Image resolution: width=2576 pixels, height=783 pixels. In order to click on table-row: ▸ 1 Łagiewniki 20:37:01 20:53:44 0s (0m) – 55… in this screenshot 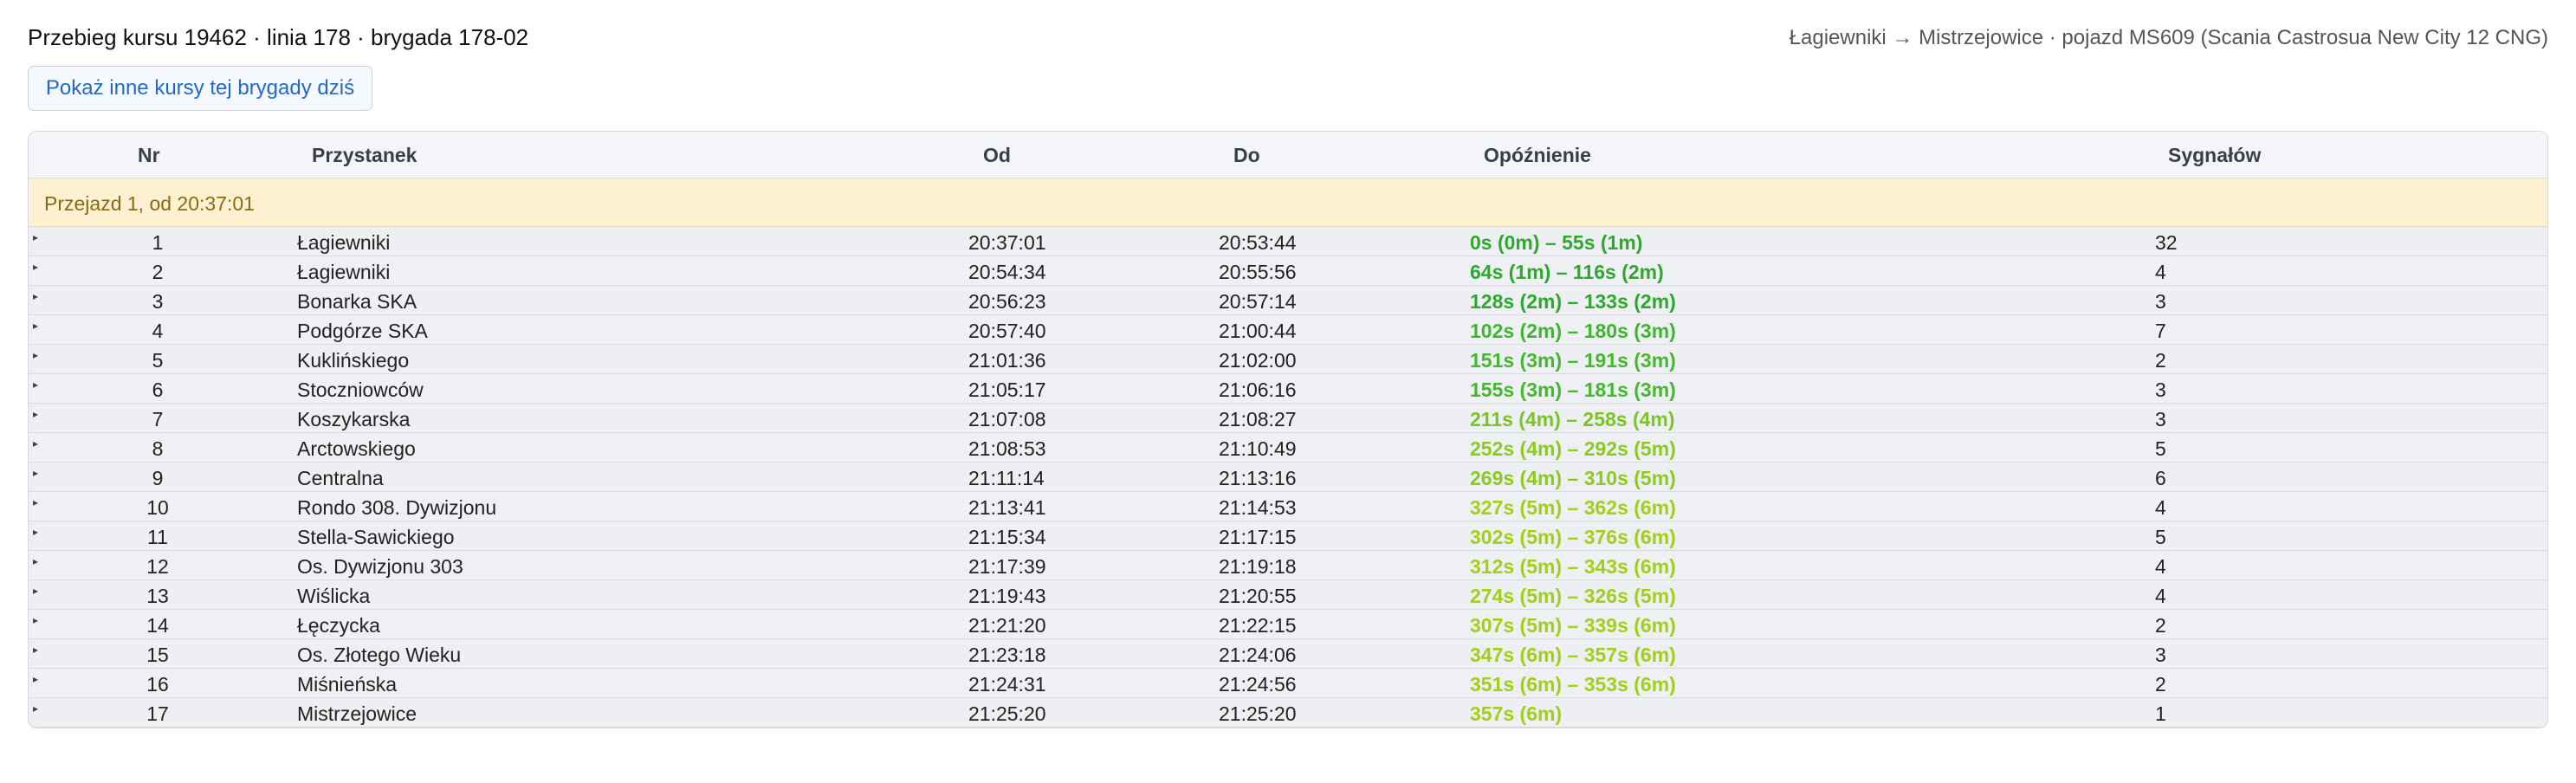, I will do `click(1288, 241)`.